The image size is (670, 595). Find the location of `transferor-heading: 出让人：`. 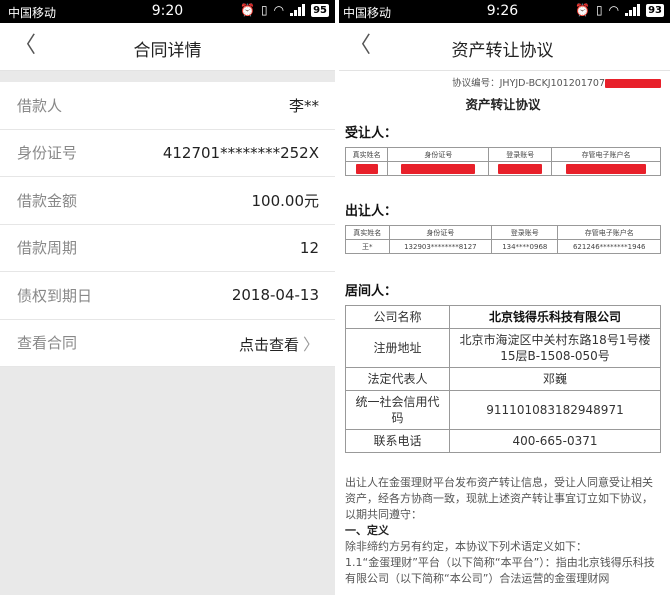

transferor-heading: 出让人： is located at coordinates (371, 211).